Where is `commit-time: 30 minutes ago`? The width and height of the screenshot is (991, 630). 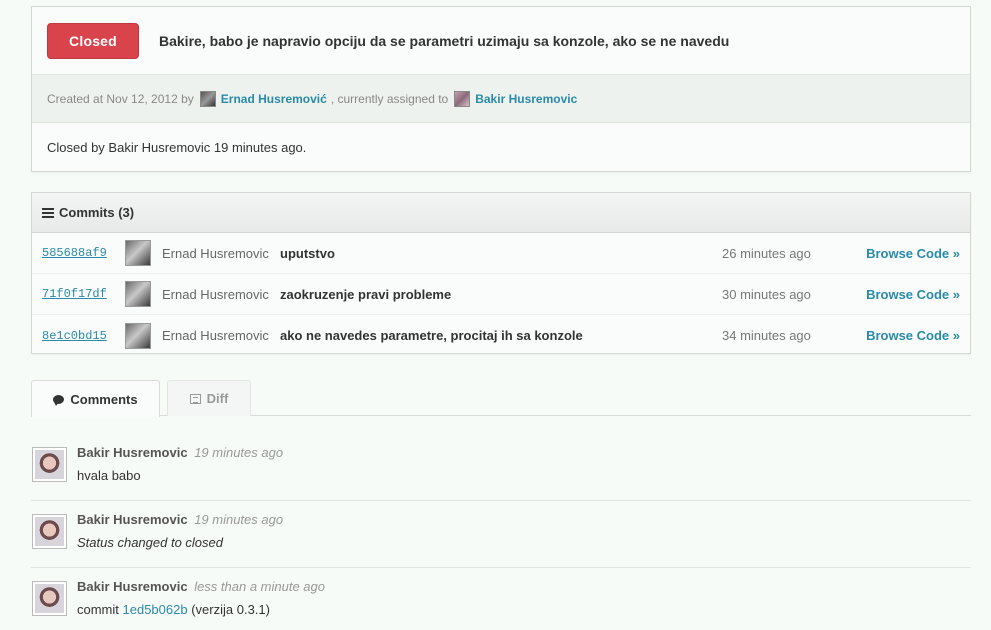
commit-time: 30 minutes ago is located at coordinates (766, 294).